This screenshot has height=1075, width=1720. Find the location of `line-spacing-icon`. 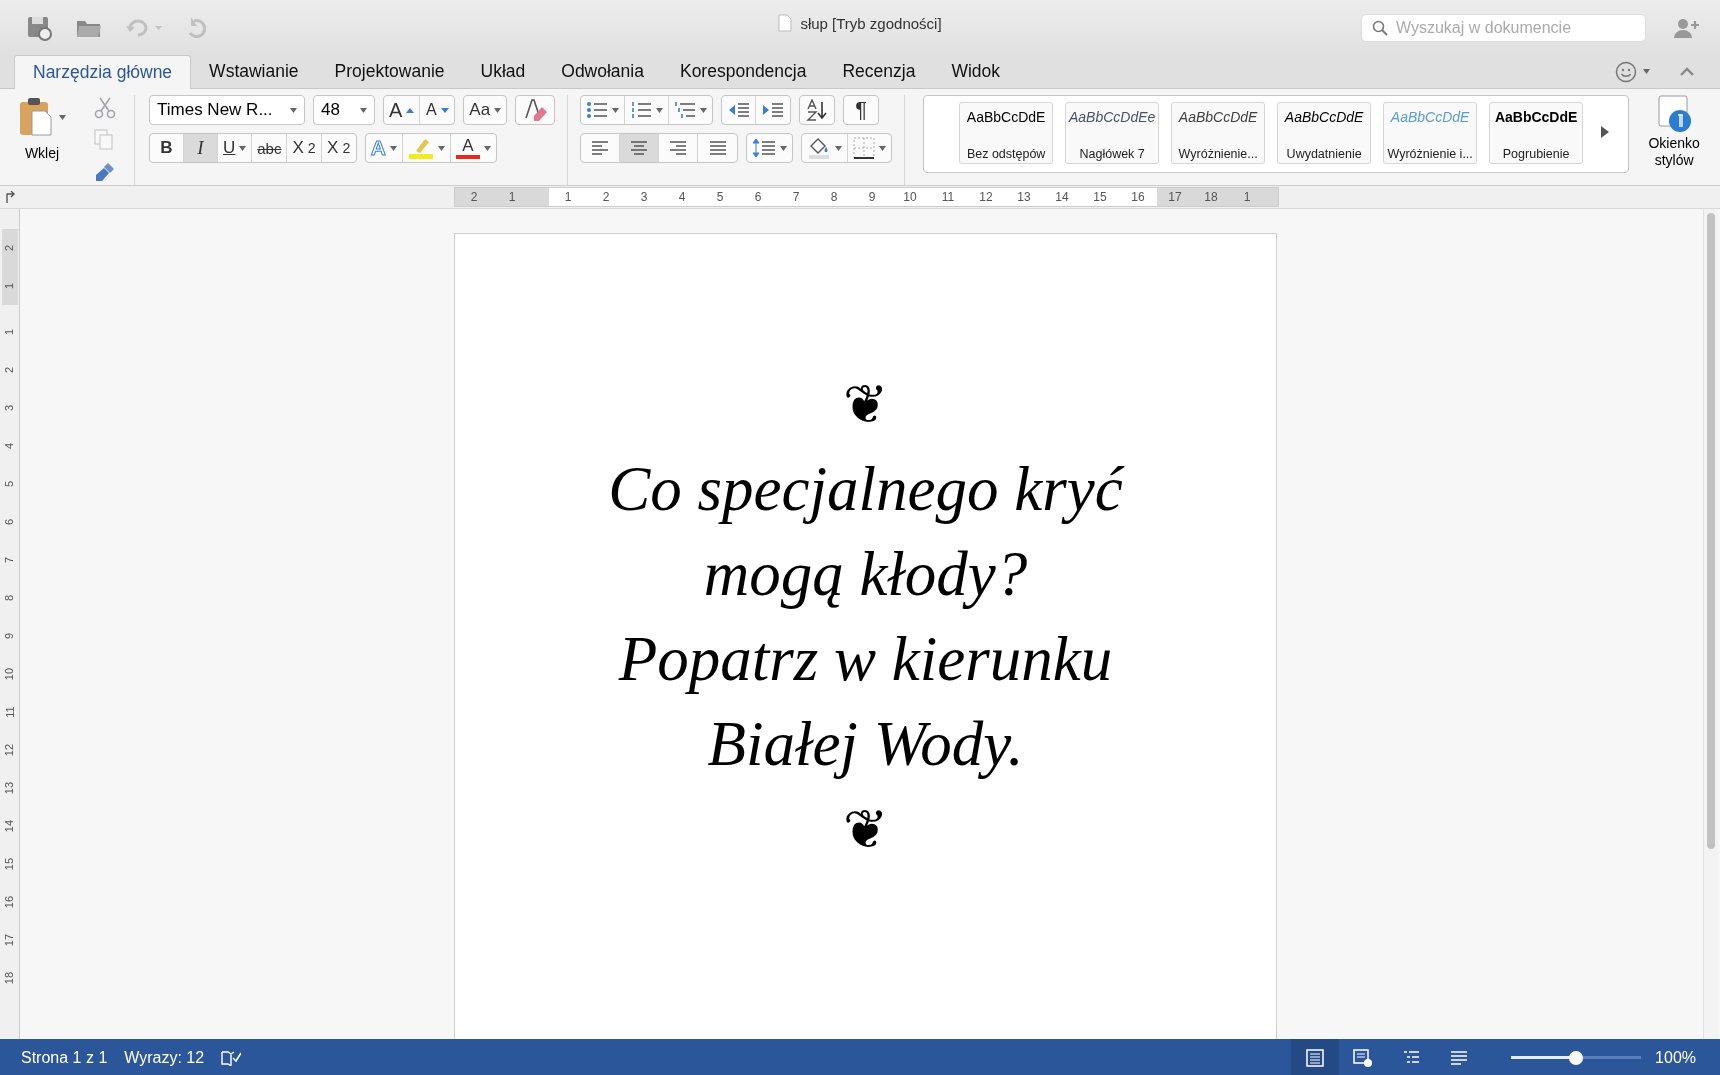

line-spacing-icon is located at coordinates (764, 148).